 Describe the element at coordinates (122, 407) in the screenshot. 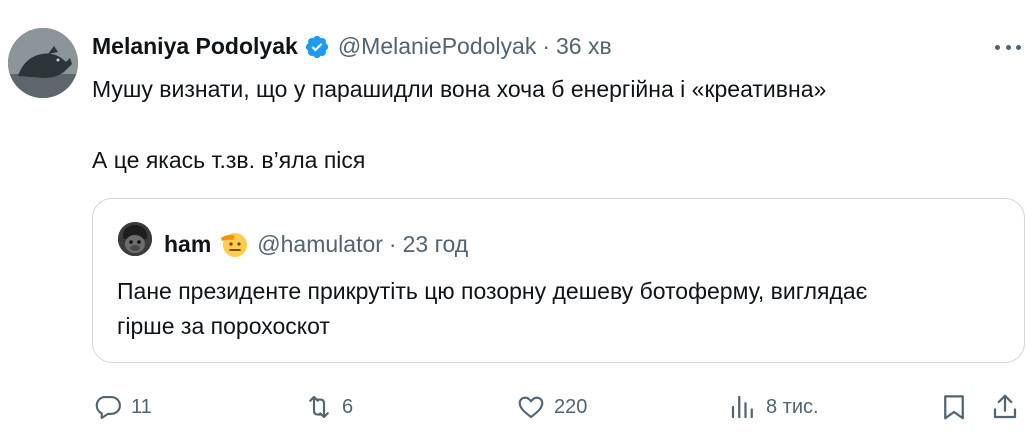

I see `reply-button: 11` at that location.